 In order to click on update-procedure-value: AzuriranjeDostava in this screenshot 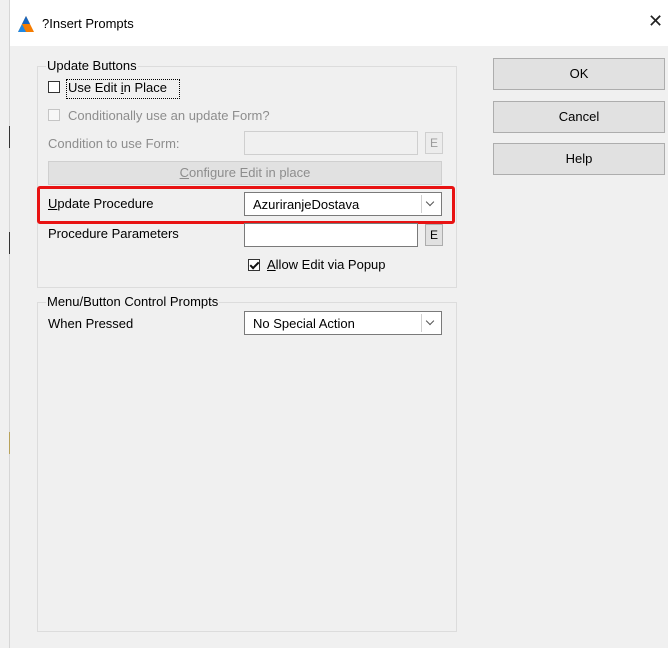, I will do `click(306, 204)`.